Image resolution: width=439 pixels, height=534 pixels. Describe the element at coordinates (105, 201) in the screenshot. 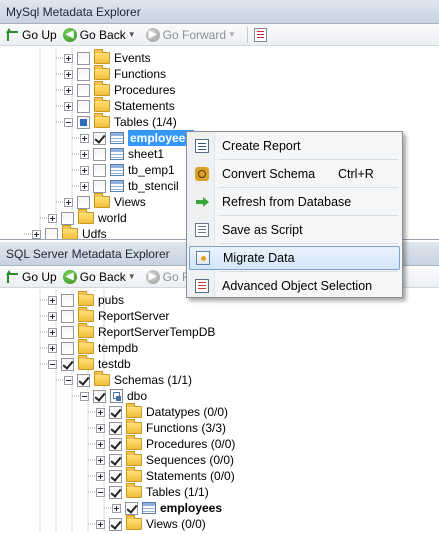

I see `tree-node-views: Views` at that location.